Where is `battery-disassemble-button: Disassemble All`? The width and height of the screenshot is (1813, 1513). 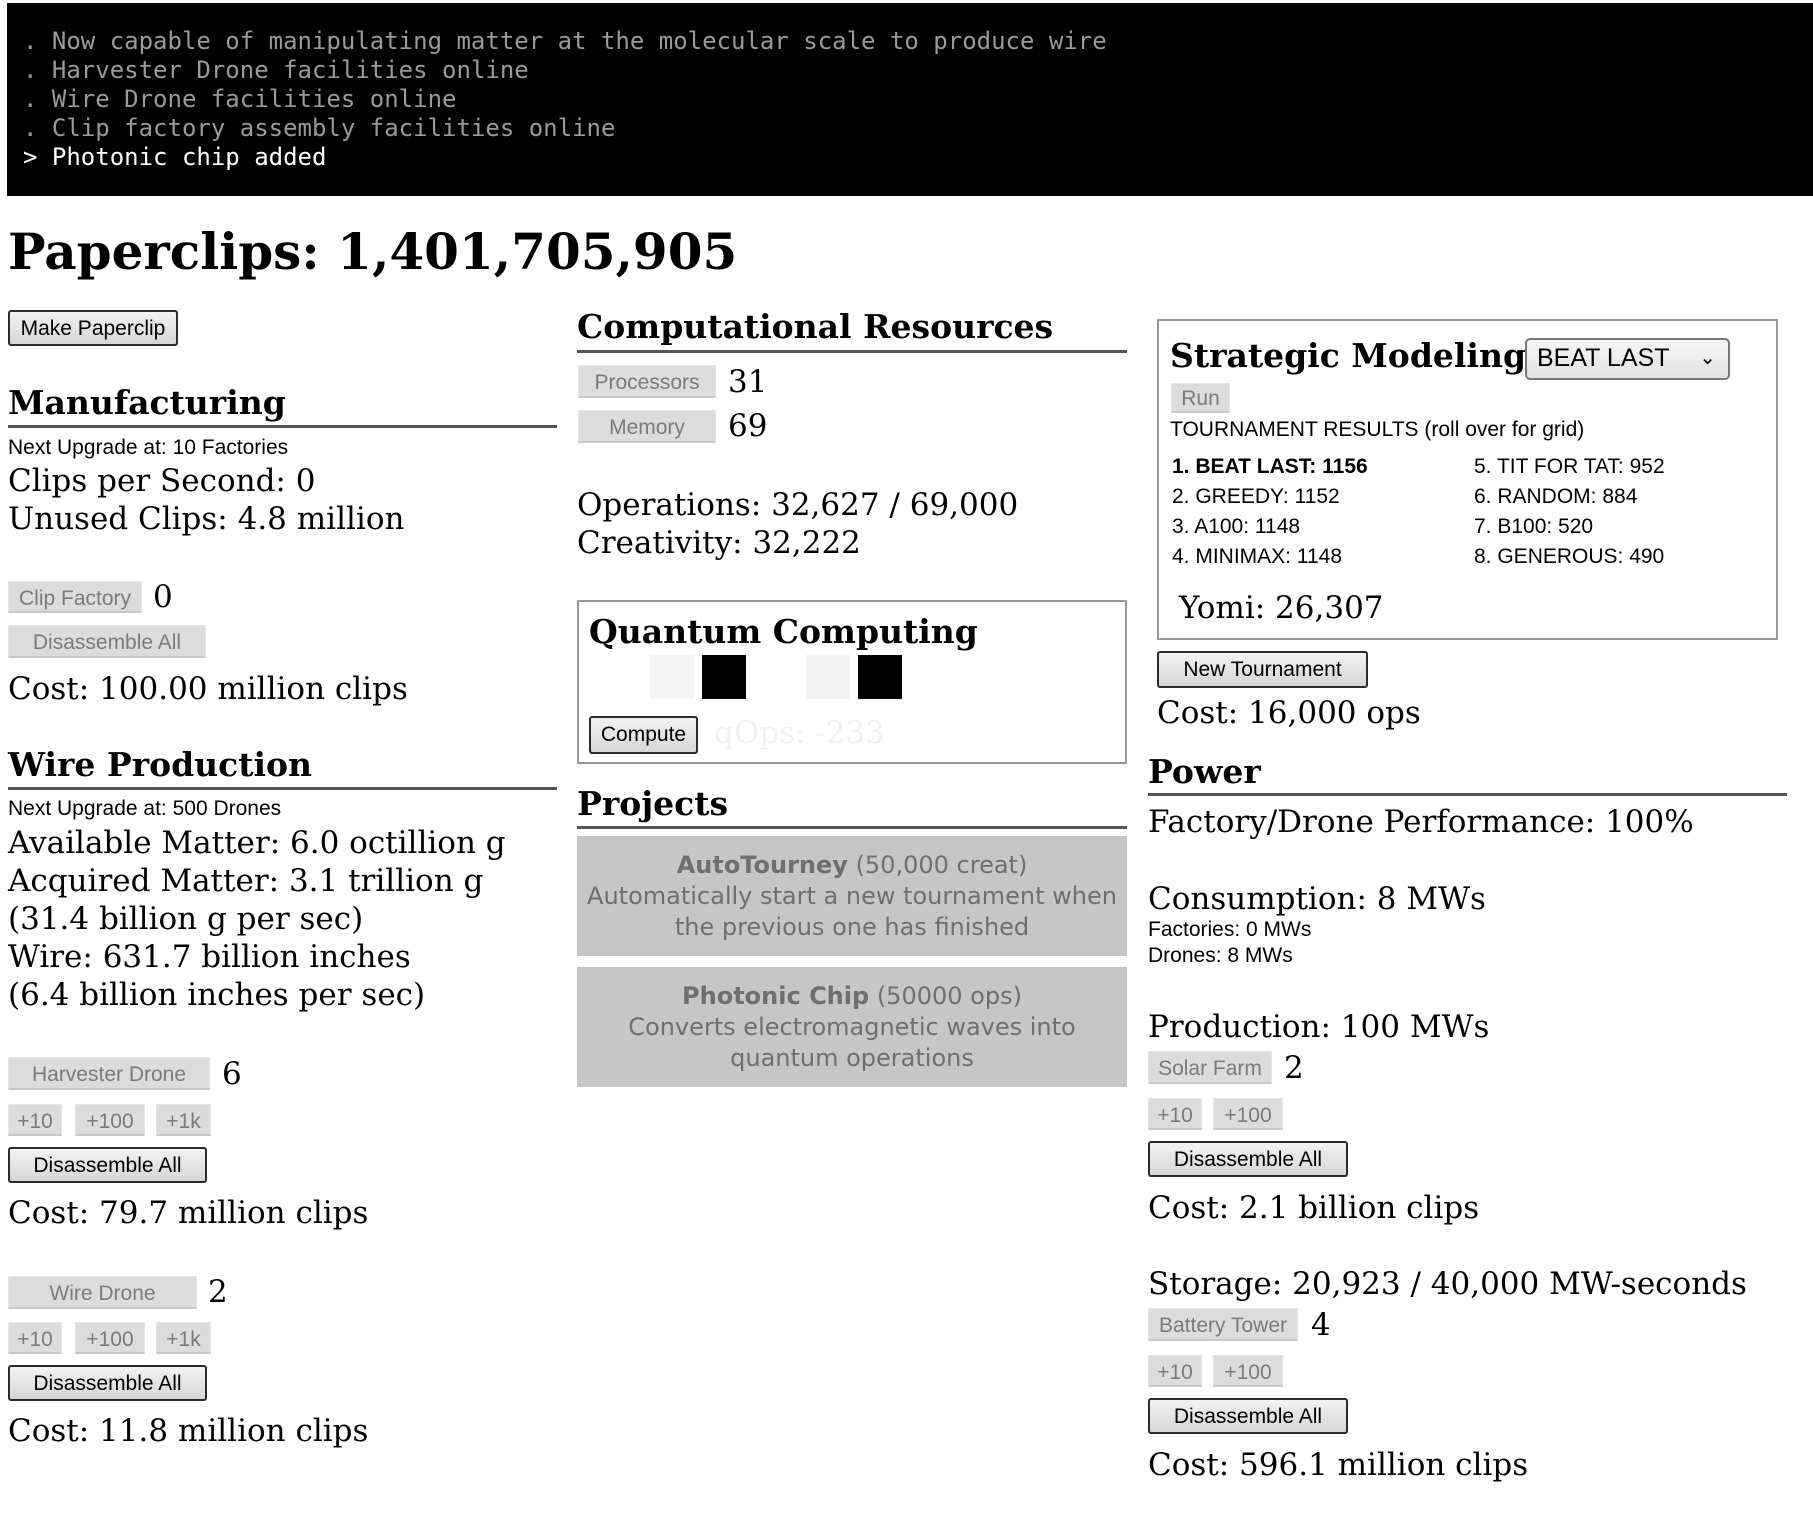 battery-disassemble-button: Disassemble All is located at coordinates (1248, 1416).